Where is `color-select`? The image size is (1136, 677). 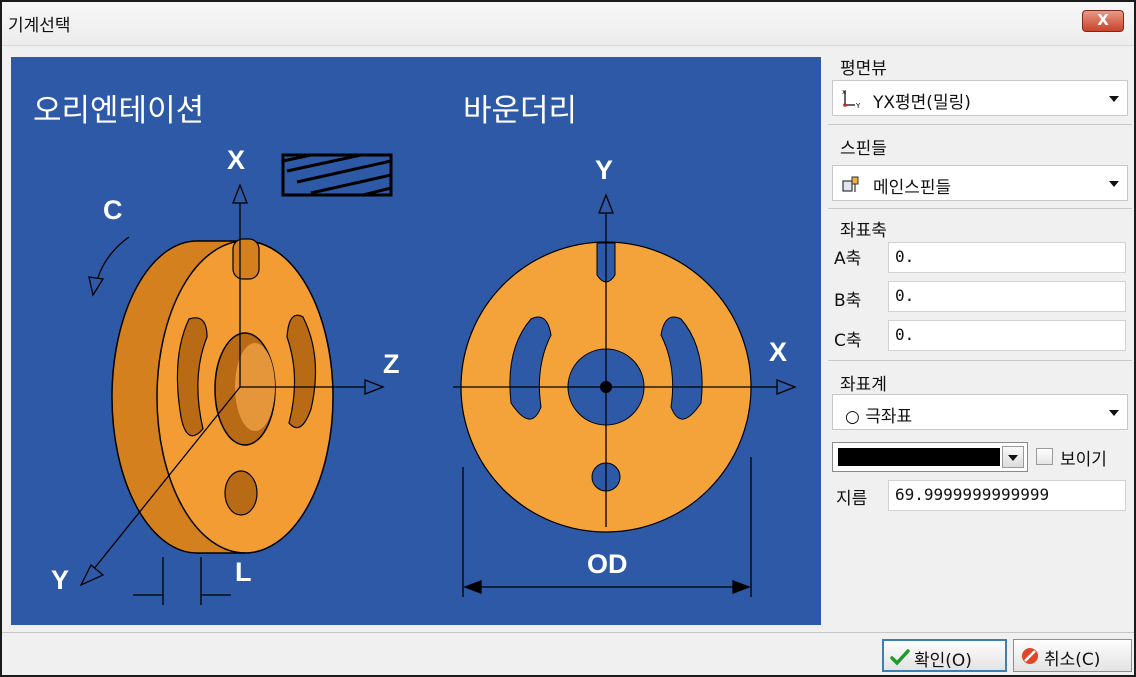 color-select is located at coordinates (930, 457).